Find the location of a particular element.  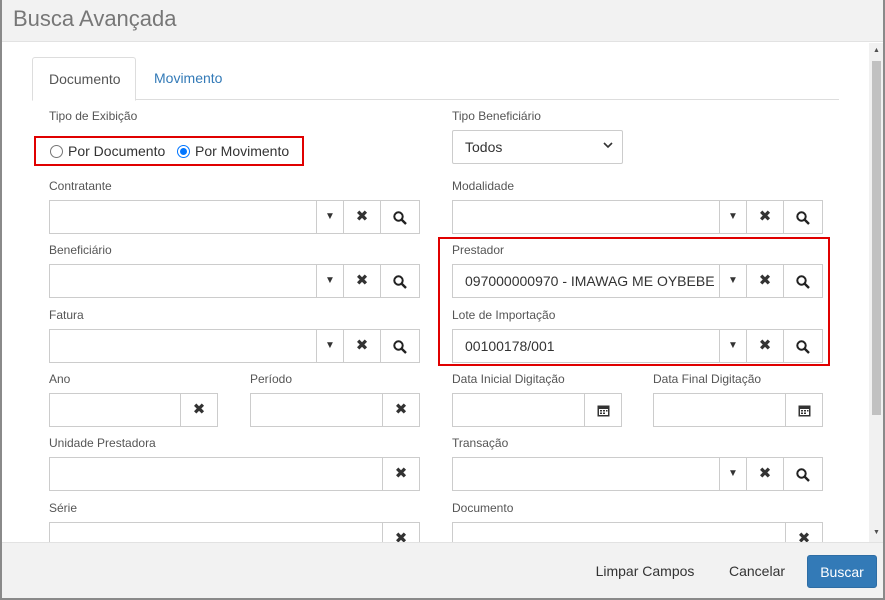

contratante-search-button is located at coordinates (400, 217).